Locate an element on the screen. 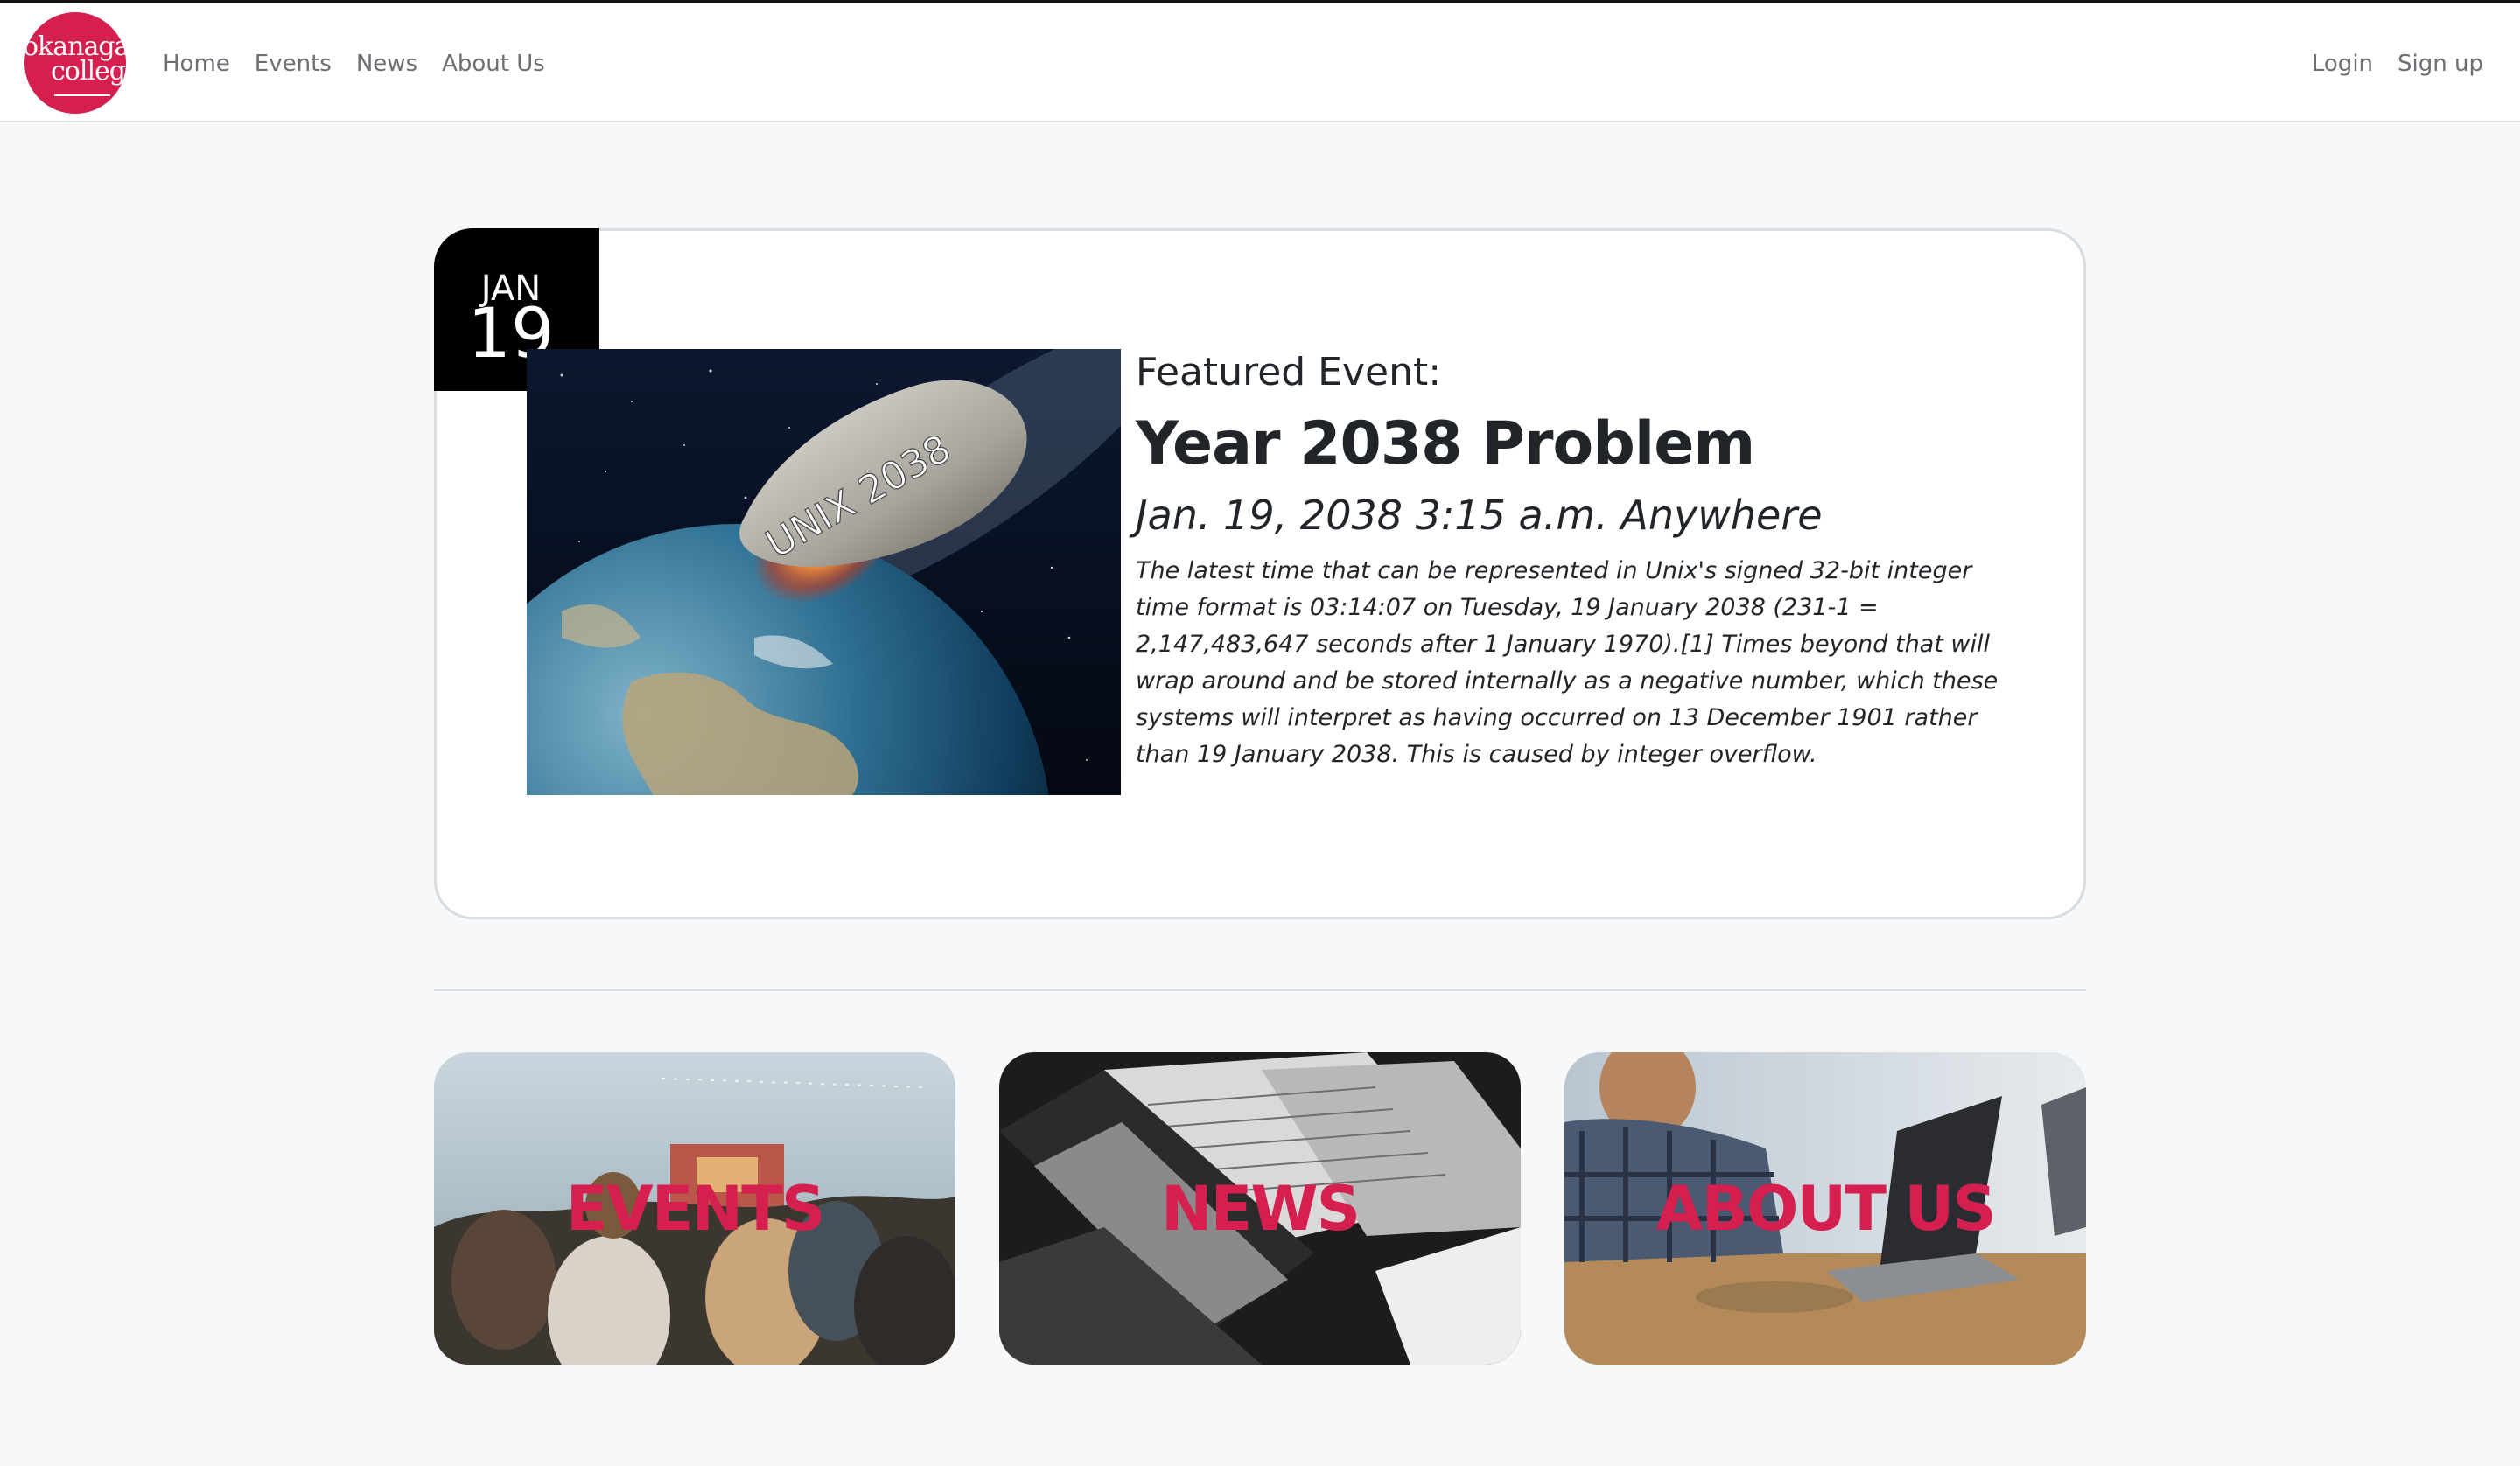 The height and width of the screenshot is (1466, 2520). nav-news-link: News is located at coordinates (386, 64).